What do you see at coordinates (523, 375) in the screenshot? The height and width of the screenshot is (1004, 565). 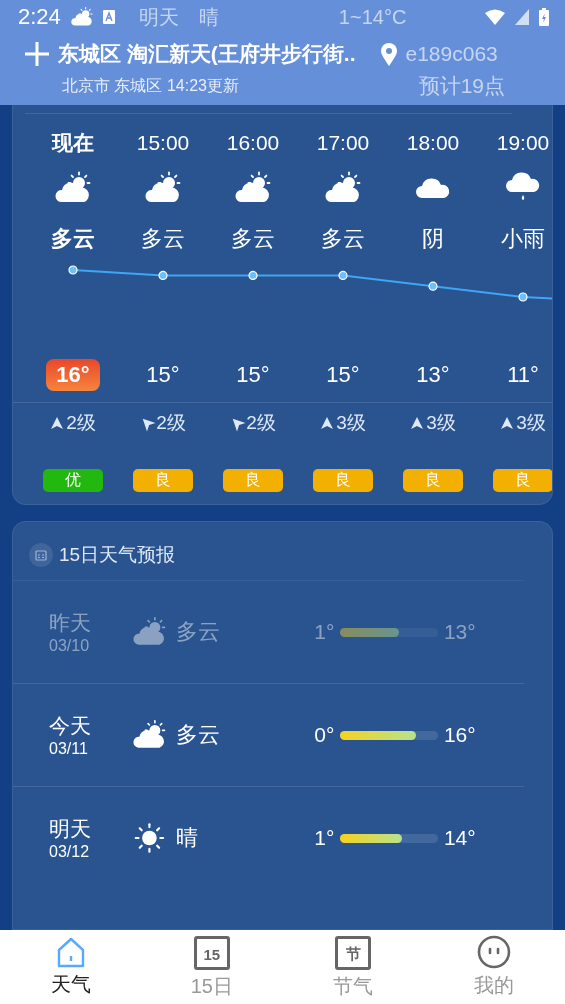 I see `temp-label: 11°` at bounding box center [523, 375].